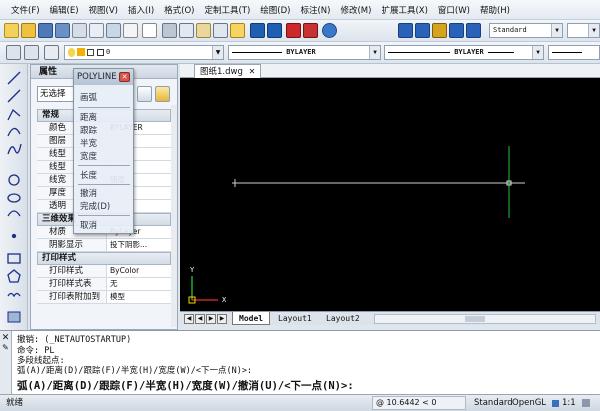 Image resolution: width=600 pixels, height=411 pixels. Describe the element at coordinates (439, 30) in the screenshot. I see `text-edit-icon` at that location.